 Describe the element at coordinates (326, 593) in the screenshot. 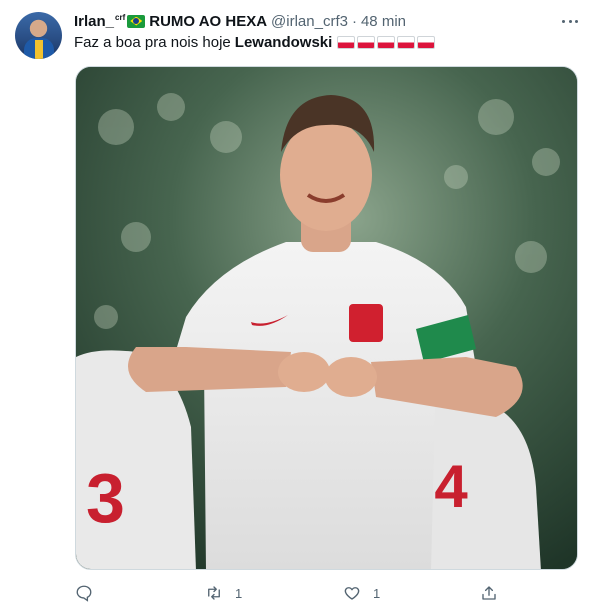

I see `tweet-actions: 1 1` at that location.